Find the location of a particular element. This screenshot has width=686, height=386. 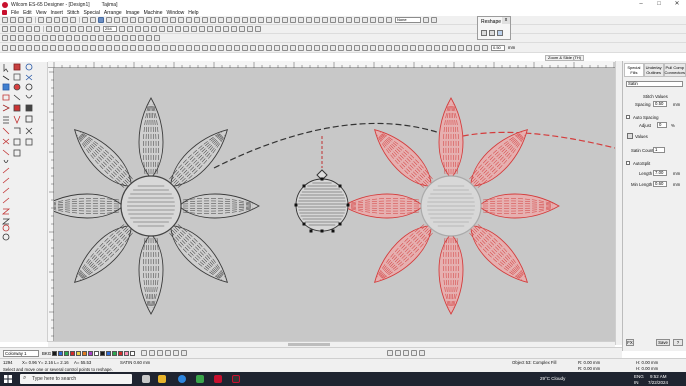

paste-icon is located at coordinates (57, 20).